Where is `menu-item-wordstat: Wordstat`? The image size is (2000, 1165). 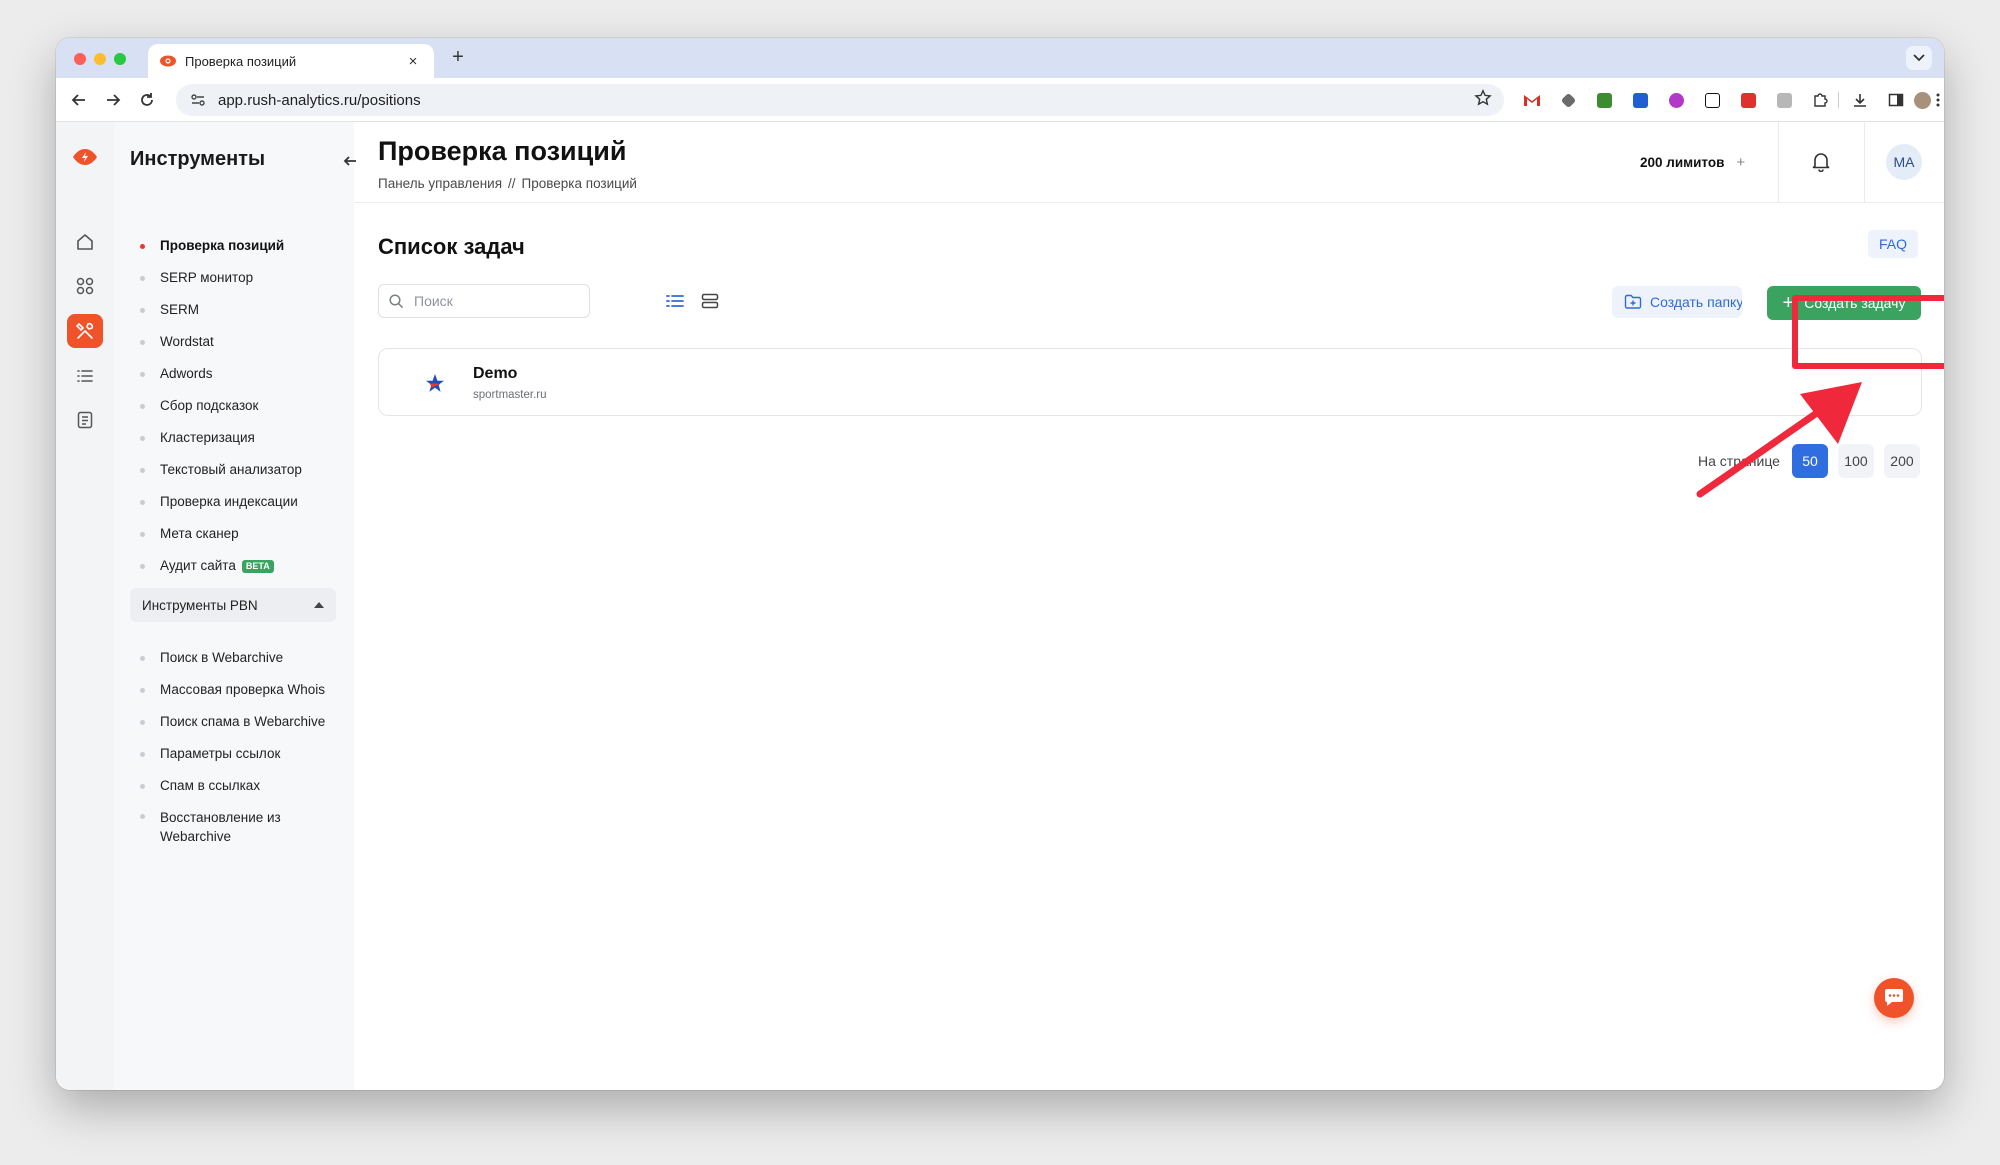 menu-item-wordstat: Wordstat is located at coordinates (234, 342).